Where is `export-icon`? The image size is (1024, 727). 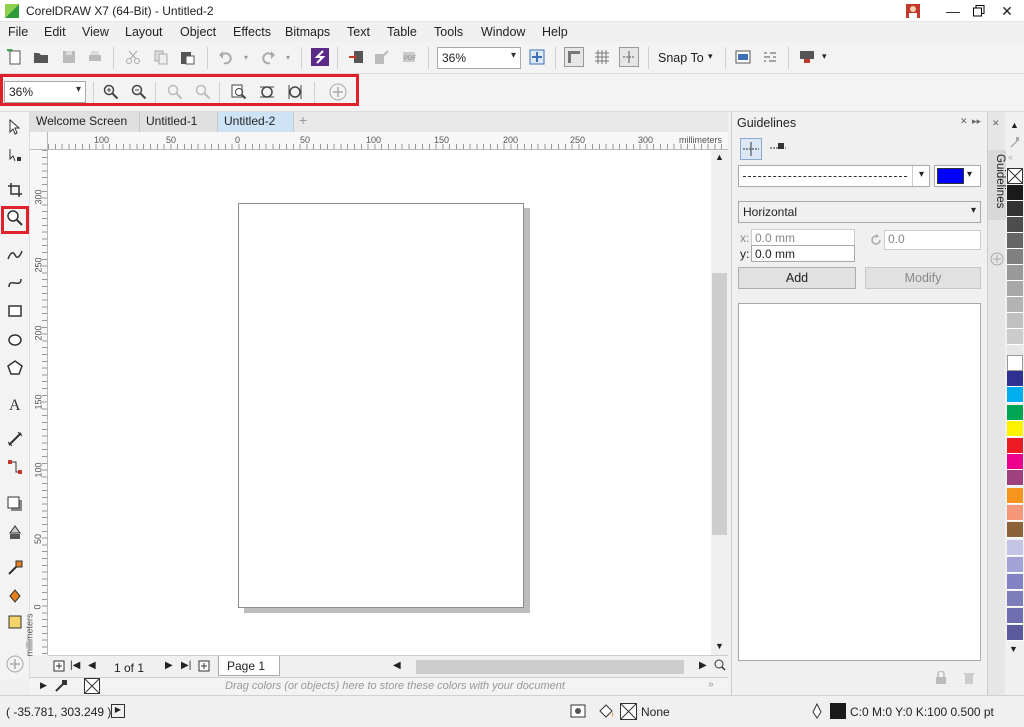 export-icon is located at coordinates (382, 57).